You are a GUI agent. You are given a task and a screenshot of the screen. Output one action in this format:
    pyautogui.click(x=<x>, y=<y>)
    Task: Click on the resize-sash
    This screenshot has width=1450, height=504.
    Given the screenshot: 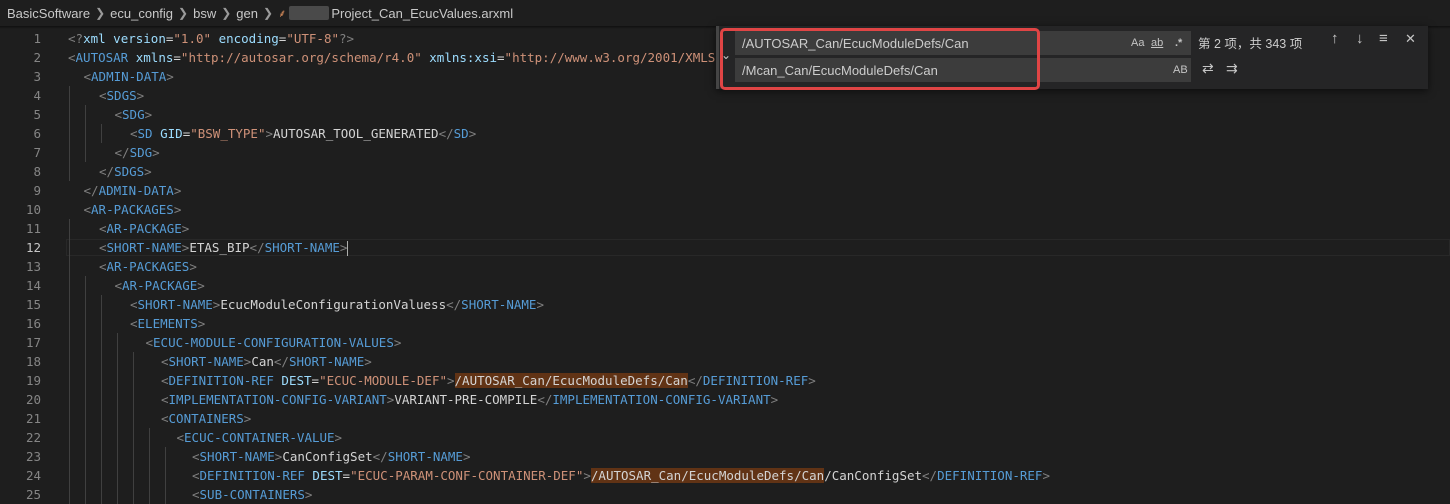 What is the action you would take?
    pyautogui.click(x=717, y=57)
    